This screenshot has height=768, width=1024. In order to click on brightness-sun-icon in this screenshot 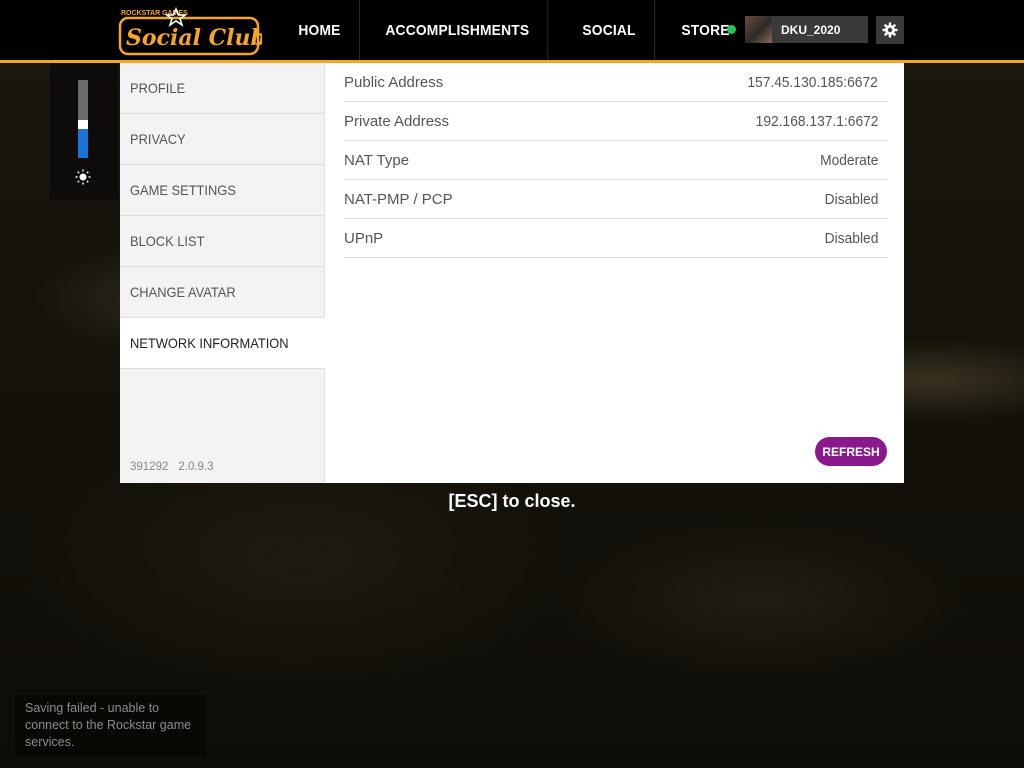, I will do `click(83, 177)`.